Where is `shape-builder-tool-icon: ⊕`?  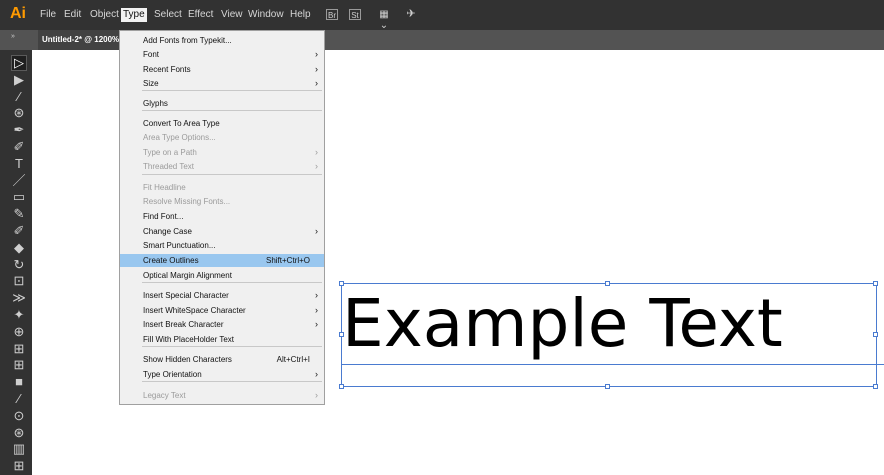
shape-builder-tool-icon: ⊕ is located at coordinates (19, 331).